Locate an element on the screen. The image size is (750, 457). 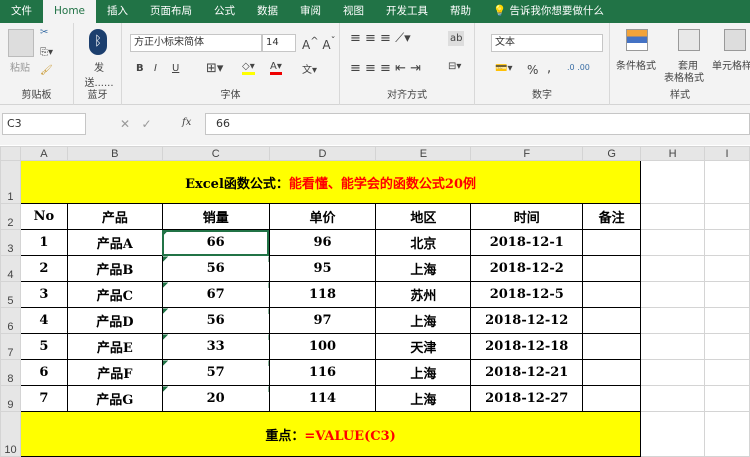
data-cell: 产品B is located at coordinates (114, 268).